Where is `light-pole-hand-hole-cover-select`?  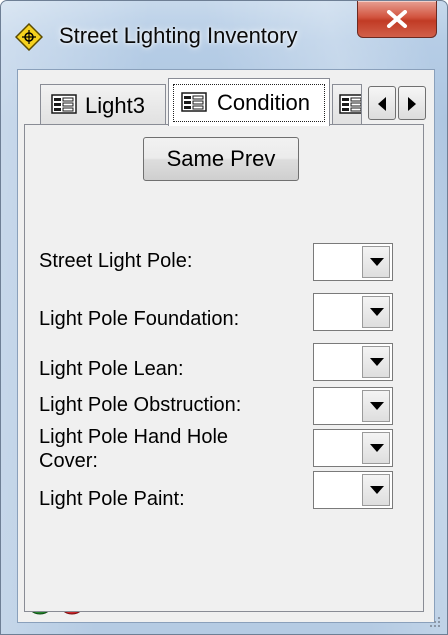
light-pole-hand-hole-cover-select is located at coordinates (353, 448).